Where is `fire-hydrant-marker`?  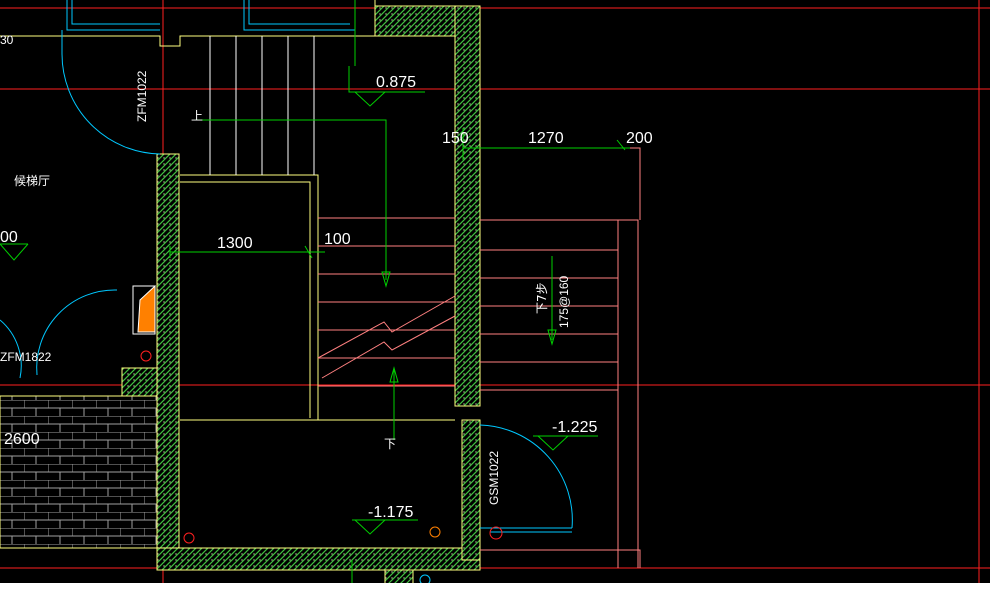 fire-hydrant-marker is located at coordinates (146, 308).